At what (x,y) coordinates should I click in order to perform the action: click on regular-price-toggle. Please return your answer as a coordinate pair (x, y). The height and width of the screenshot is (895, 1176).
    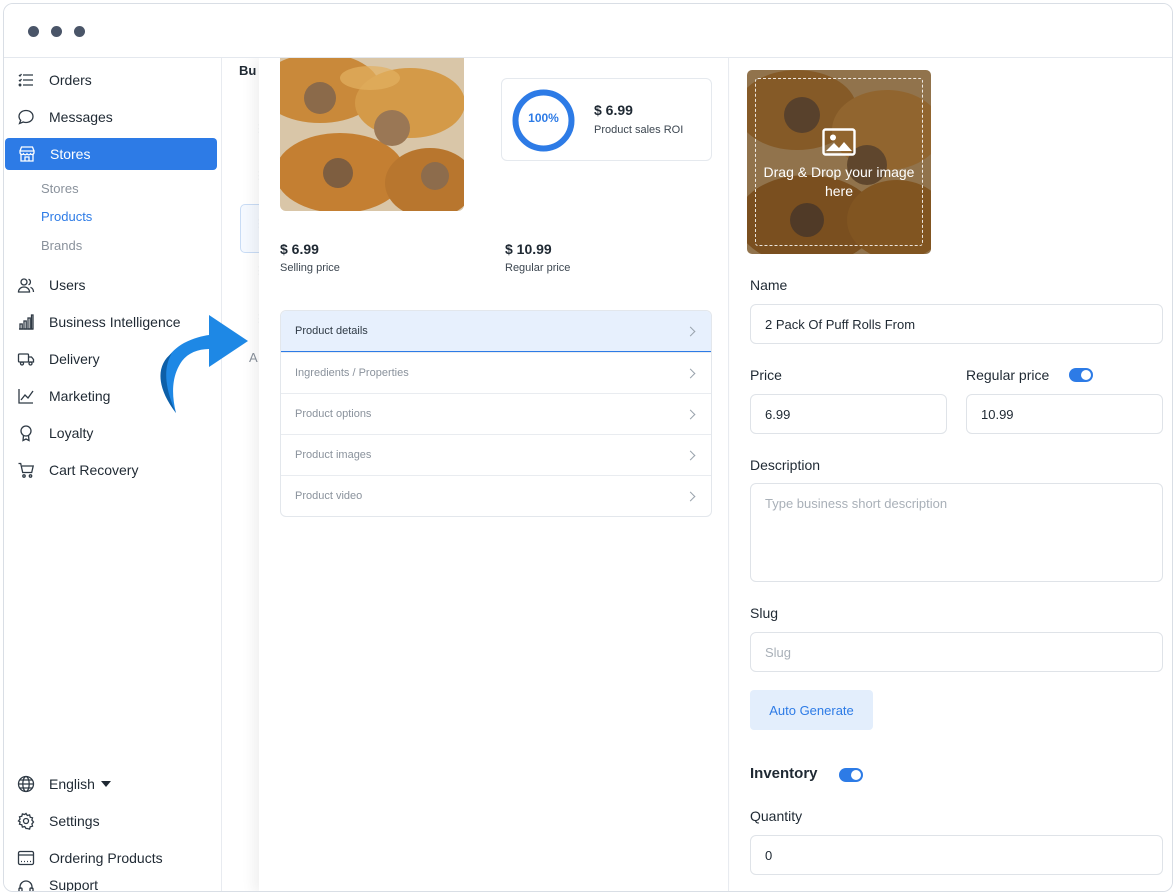
    Looking at the image, I should click on (1081, 375).